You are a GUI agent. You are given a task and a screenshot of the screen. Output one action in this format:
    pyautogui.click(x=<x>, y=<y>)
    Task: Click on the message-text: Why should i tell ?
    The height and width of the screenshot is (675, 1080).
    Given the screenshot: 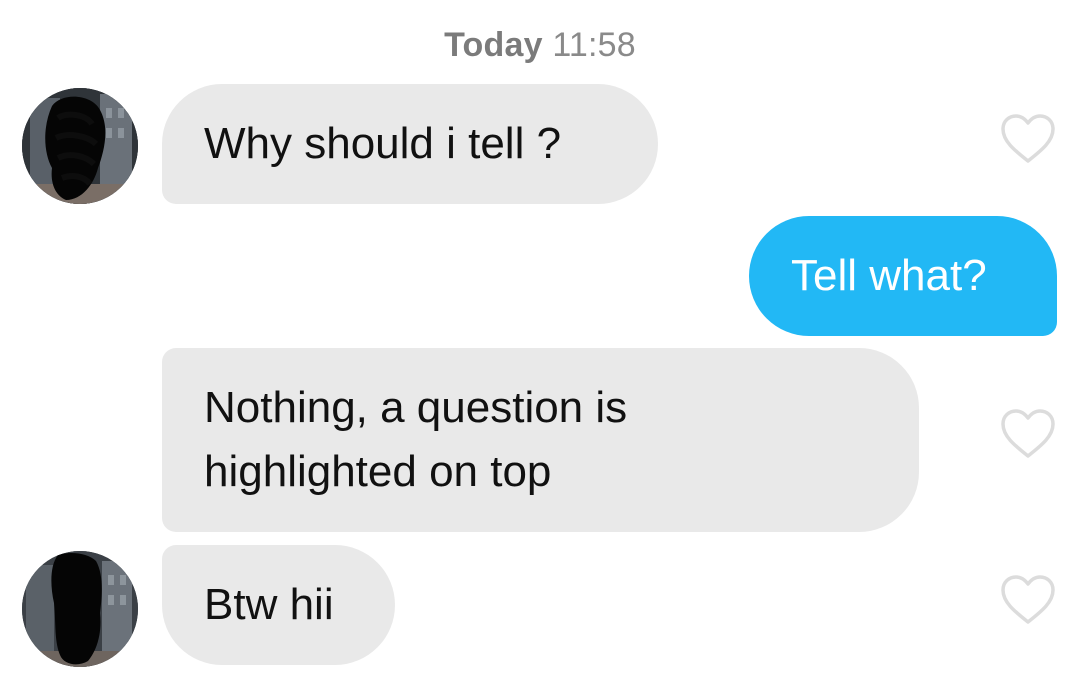 What is the action you would take?
    pyautogui.click(x=383, y=143)
    